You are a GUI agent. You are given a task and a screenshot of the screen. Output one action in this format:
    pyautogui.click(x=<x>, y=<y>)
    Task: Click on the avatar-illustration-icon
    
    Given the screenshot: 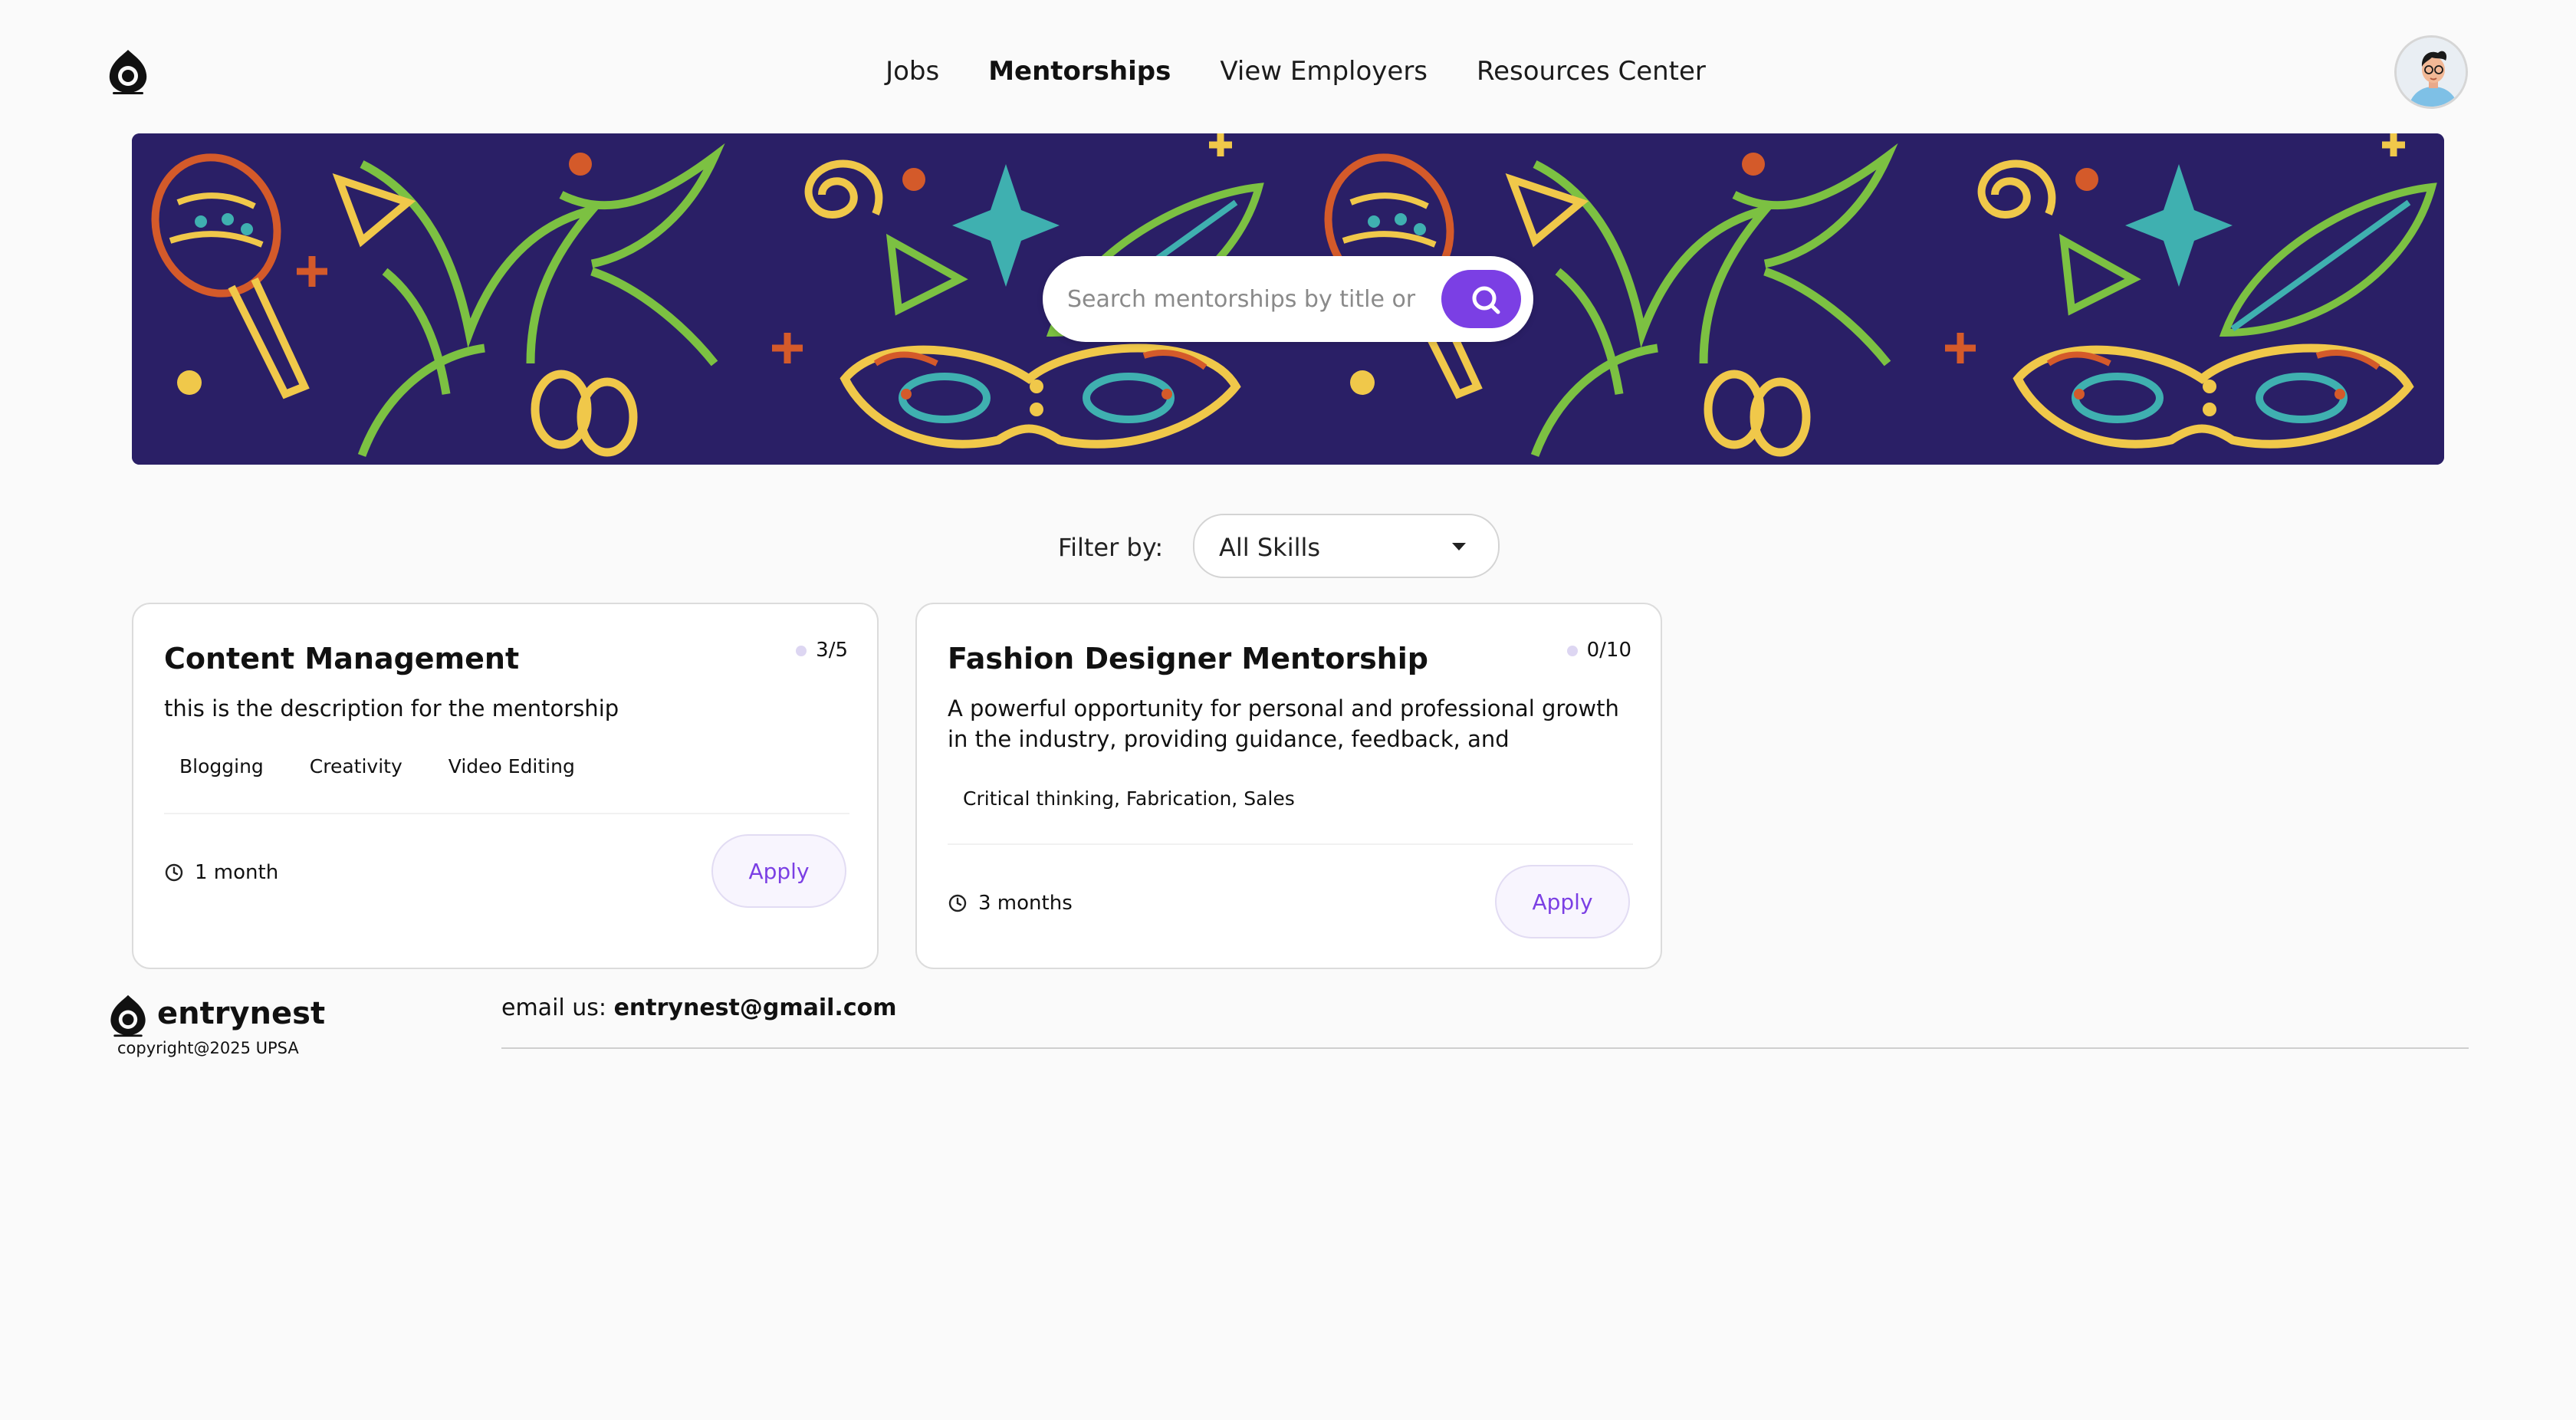 What is the action you would take?
    pyautogui.click(x=2432, y=72)
    